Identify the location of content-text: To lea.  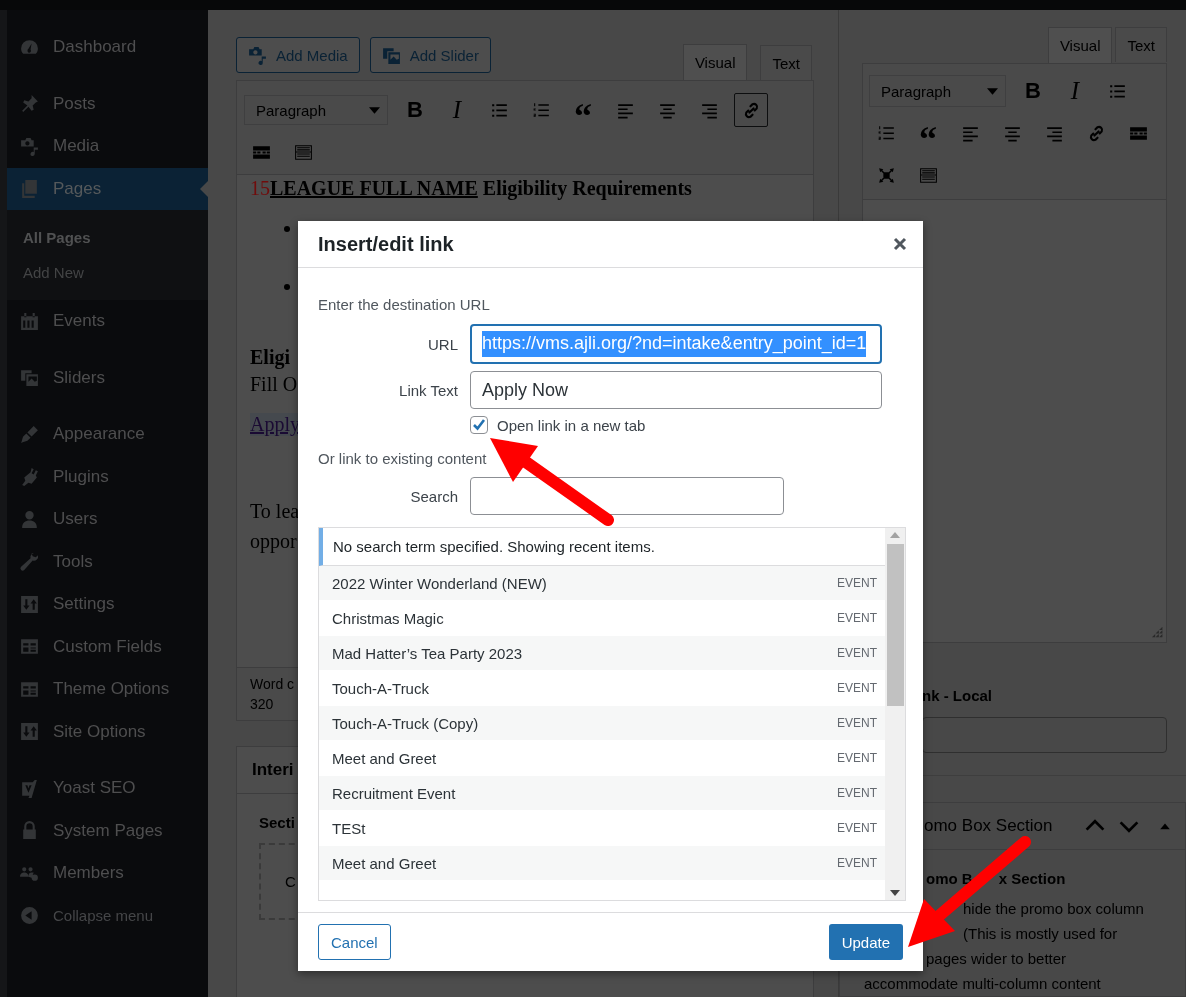
(275, 511).